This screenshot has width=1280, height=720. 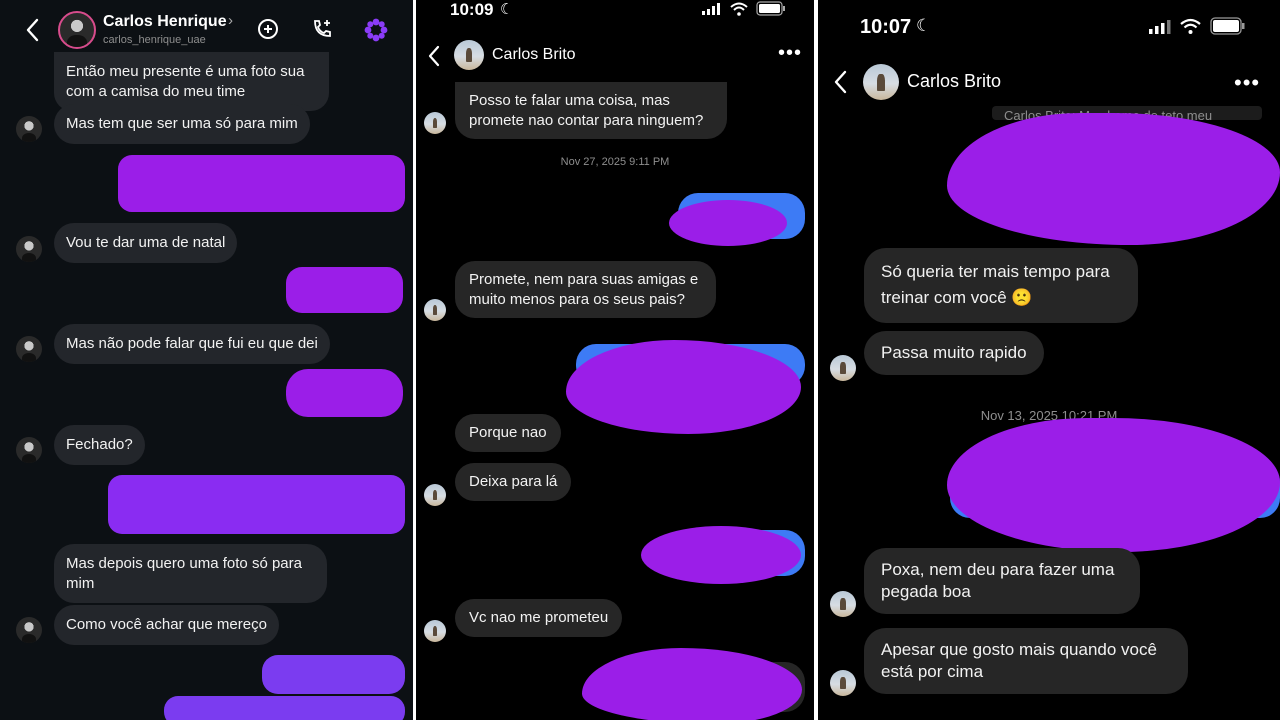 I want to click on received-message: Mas tem que ser uma só para mim, so click(x=182, y=124).